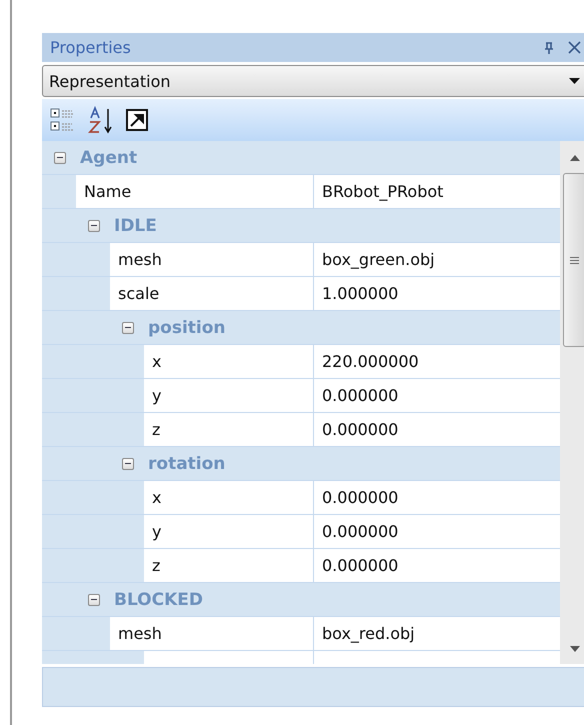  I want to click on property-value: 1.000000, so click(436, 293).